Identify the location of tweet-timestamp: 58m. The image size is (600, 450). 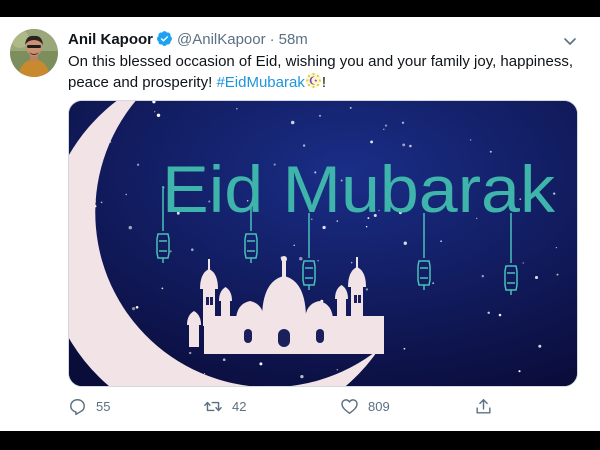
(293, 39).